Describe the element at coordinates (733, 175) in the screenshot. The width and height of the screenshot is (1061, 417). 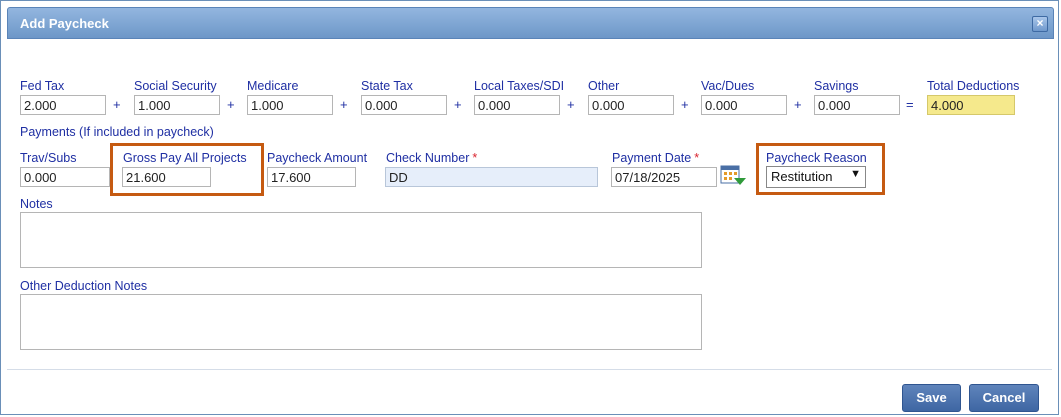
I see `calendar-icon` at that location.